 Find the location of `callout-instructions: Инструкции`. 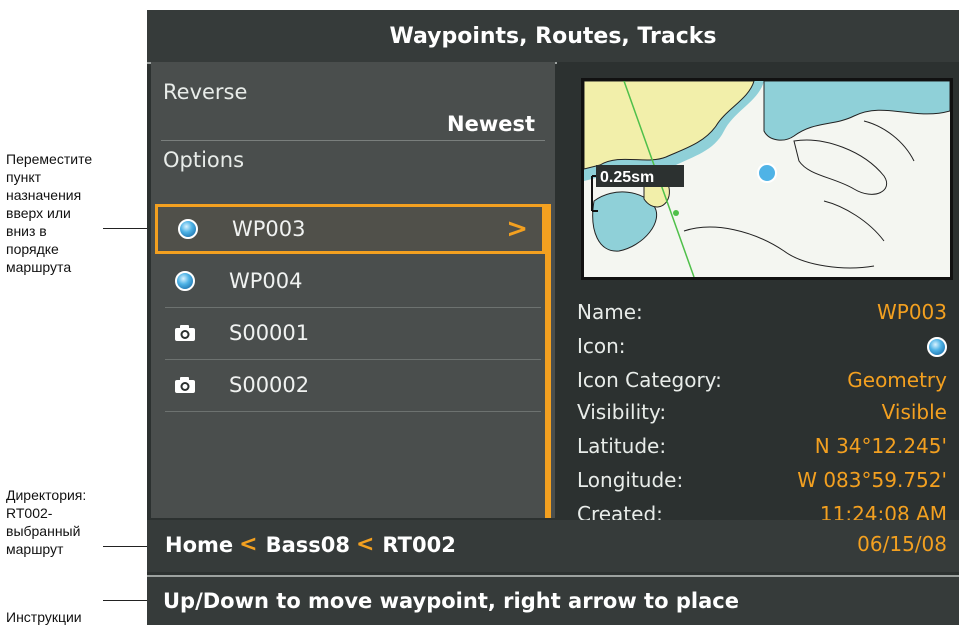

callout-instructions: Инструкции is located at coordinates (64, 617).